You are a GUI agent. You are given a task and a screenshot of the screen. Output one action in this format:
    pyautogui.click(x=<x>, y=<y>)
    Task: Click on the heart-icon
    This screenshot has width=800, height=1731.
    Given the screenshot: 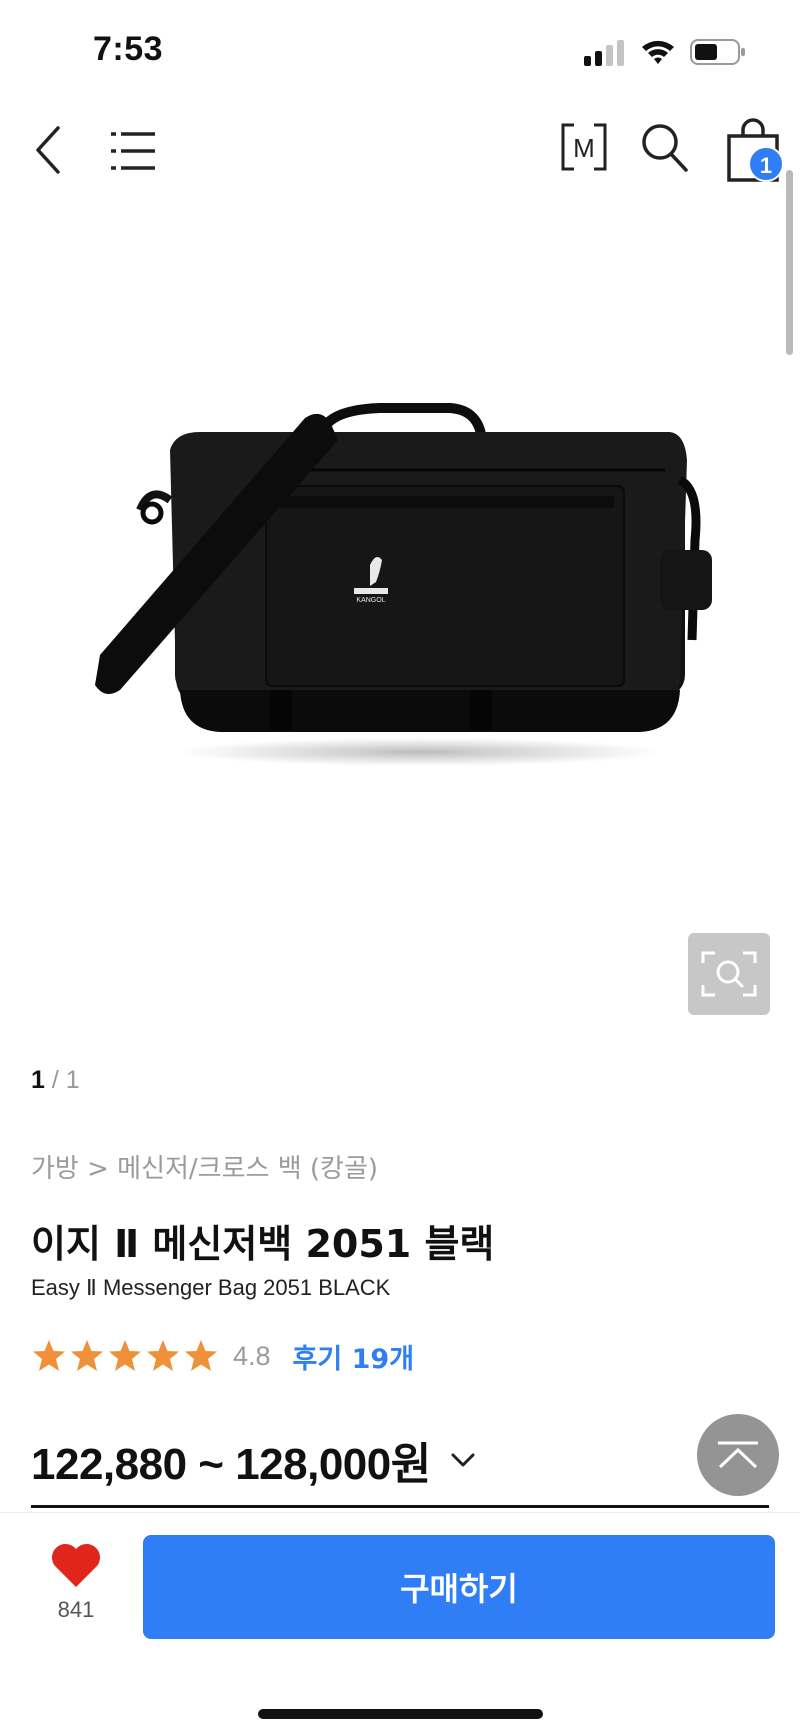 What is the action you would take?
    pyautogui.click(x=76, y=1565)
    